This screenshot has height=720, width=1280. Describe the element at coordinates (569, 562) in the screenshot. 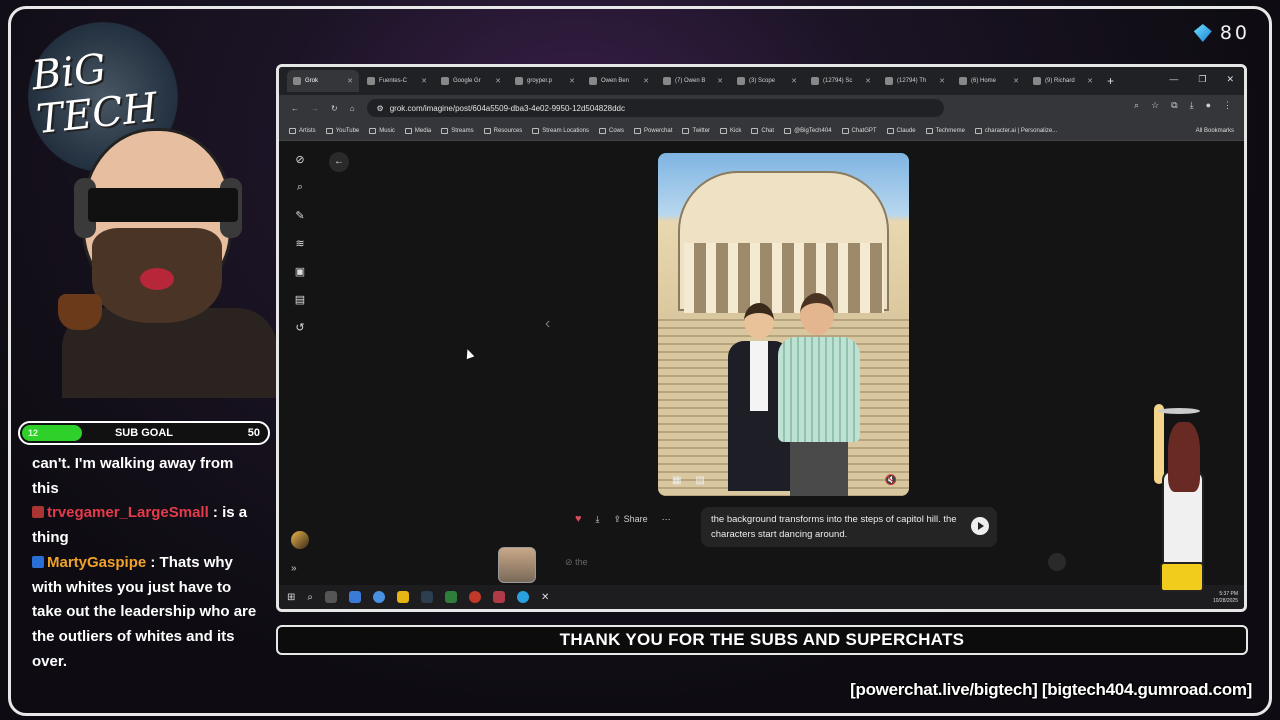

I see `attach-icon: ⊘` at that location.